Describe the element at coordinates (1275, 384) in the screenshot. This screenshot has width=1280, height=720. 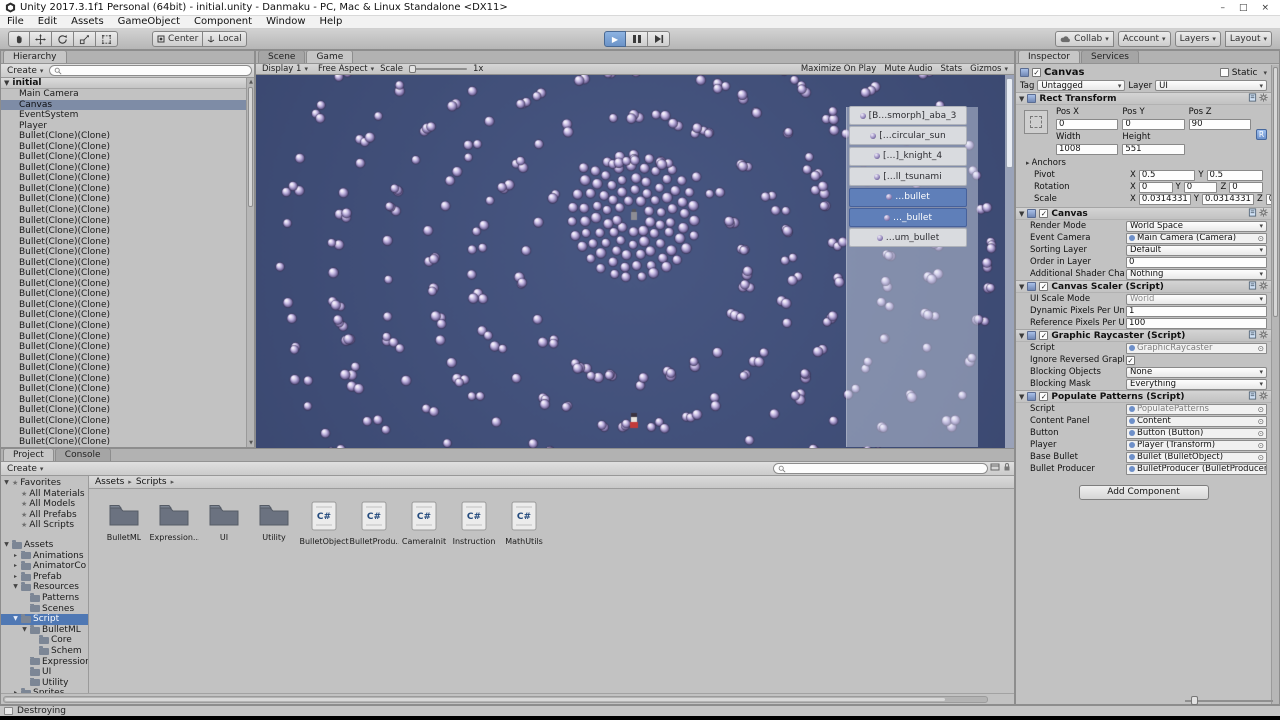
I see `inspector-scrollbar` at that location.